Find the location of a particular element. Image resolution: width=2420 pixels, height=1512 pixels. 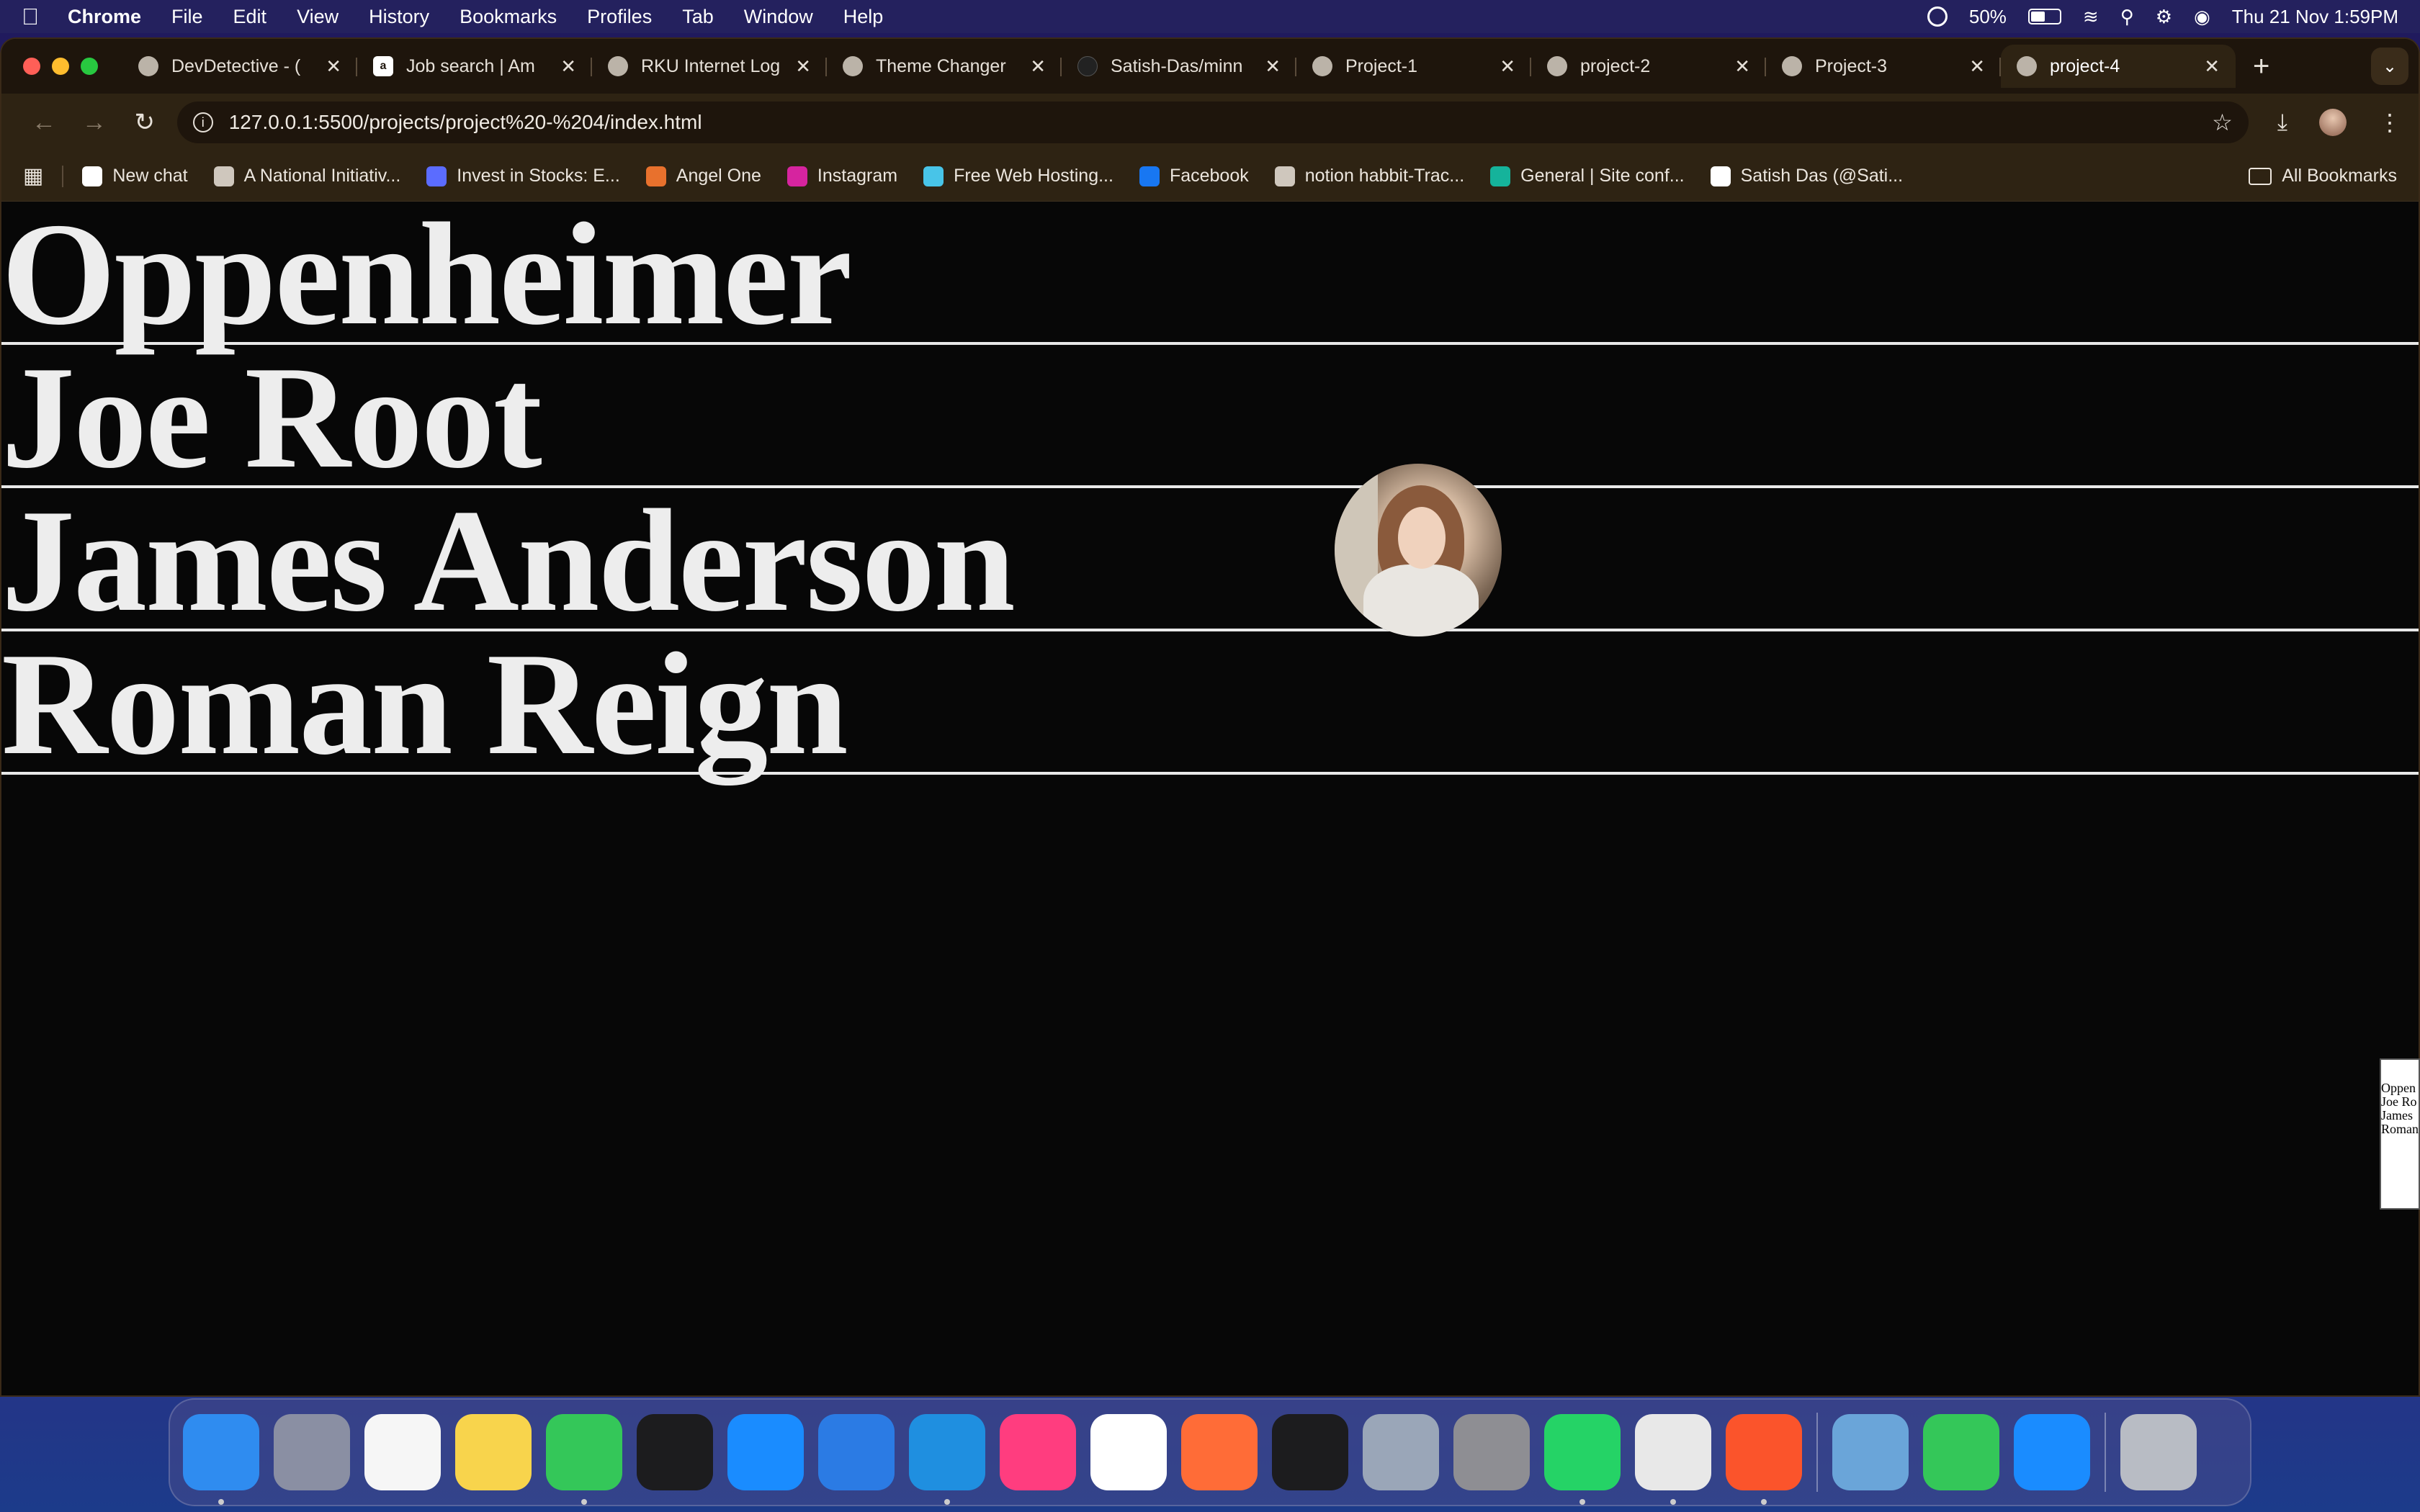

launchpad-icon is located at coordinates (312, 1452).